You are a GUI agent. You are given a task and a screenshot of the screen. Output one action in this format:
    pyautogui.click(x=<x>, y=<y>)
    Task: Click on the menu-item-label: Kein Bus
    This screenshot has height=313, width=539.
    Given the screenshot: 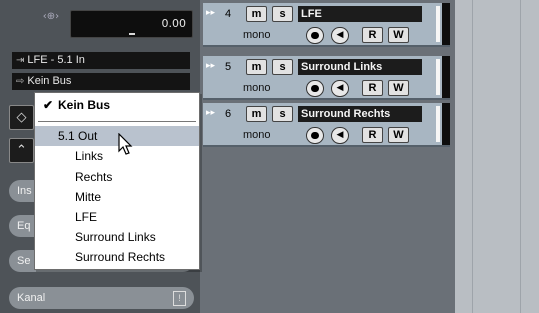 What is the action you would take?
    pyautogui.click(x=84, y=105)
    